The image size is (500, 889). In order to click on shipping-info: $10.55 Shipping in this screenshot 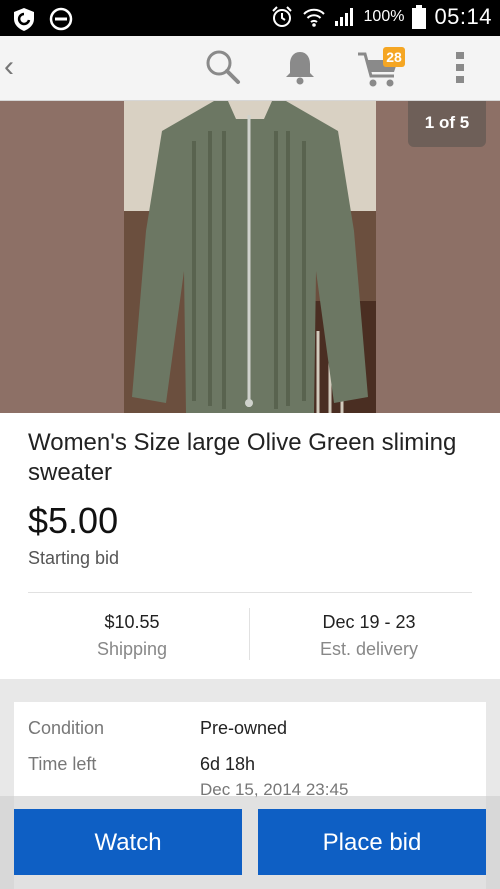, I will do `click(132, 636)`.